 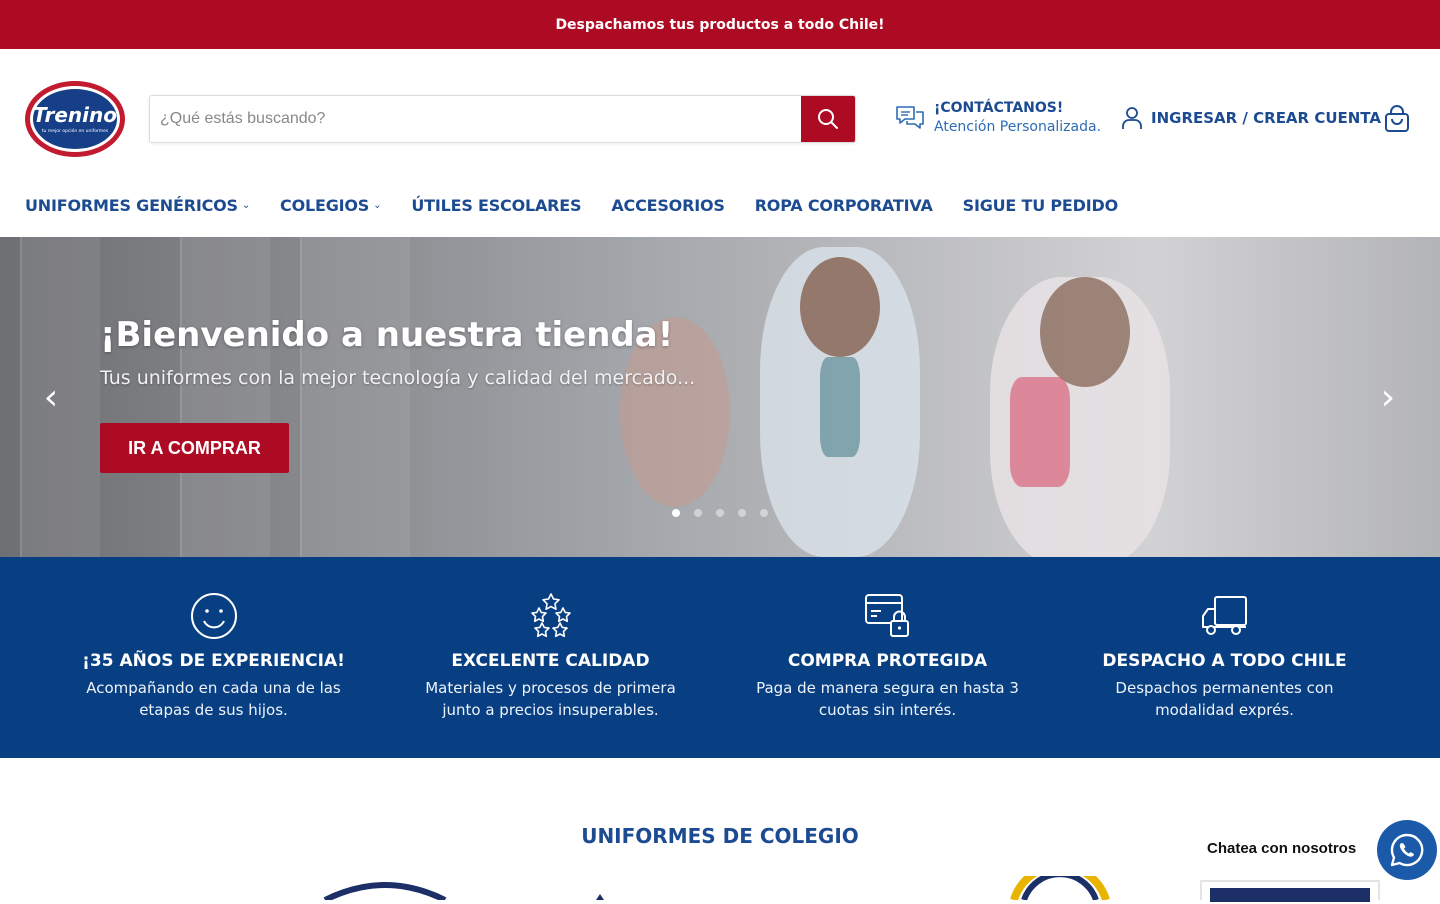 I want to click on feature-title: DESPACHO A TODO CHILE, so click(x=1224, y=661).